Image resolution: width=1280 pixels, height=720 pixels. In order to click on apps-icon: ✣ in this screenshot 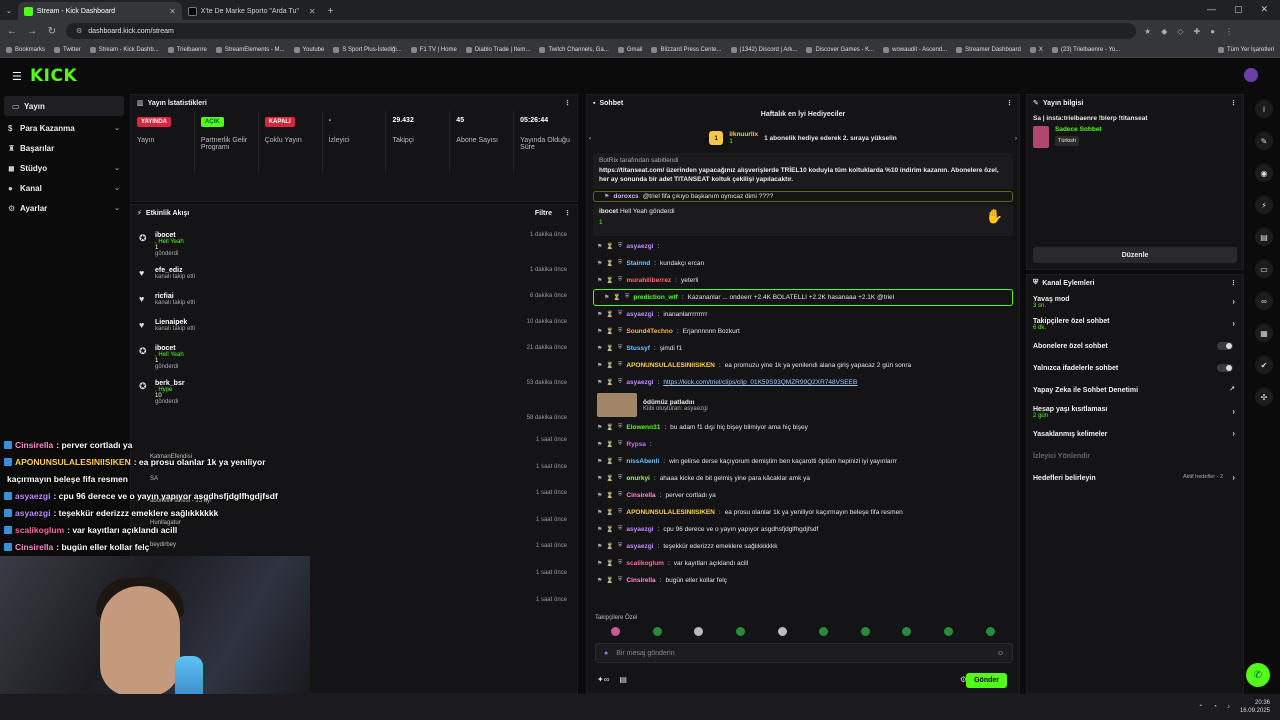, I will do `click(1264, 397)`.